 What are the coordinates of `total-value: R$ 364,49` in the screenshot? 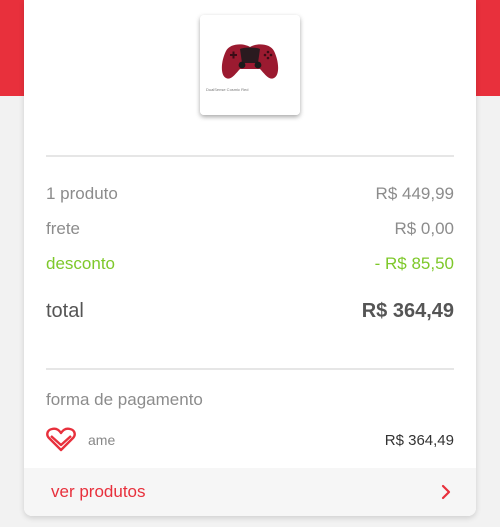 It's located at (407, 311).